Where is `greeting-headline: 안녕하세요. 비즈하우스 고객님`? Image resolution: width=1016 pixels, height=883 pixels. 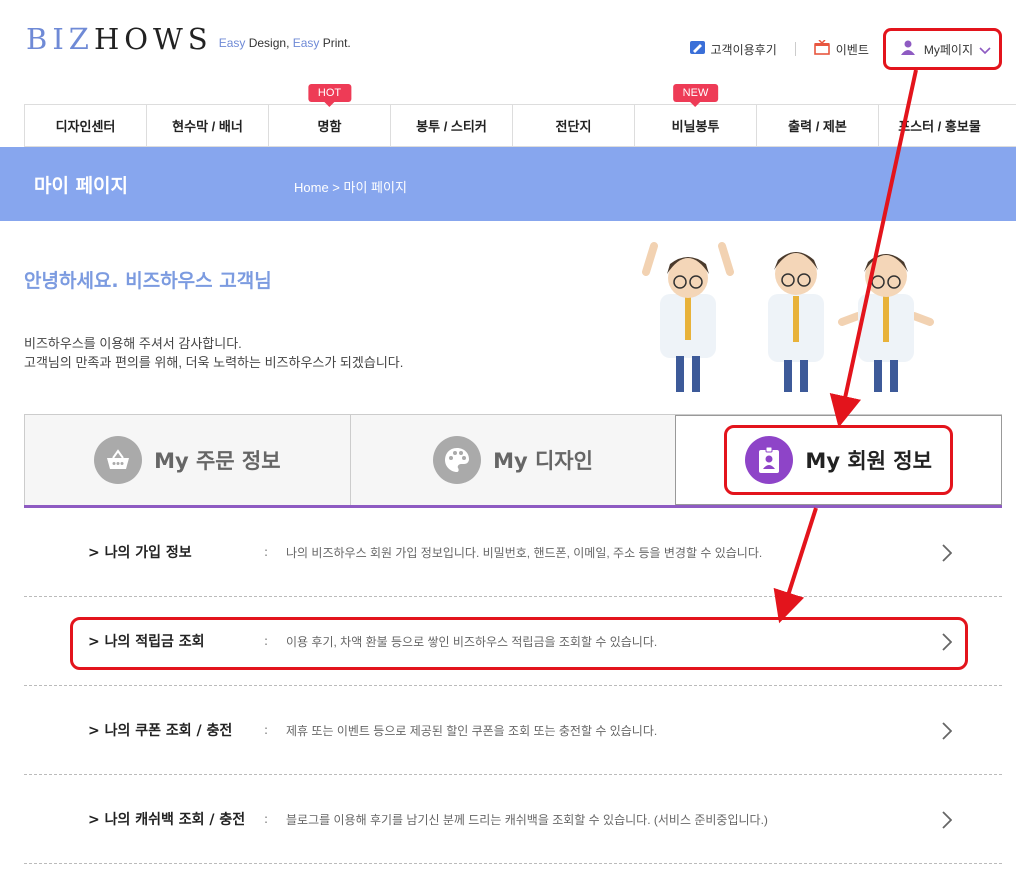 greeting-headline: 안녕하세요. 비즈하우스 고객님 is located at coordinates (148, 281).